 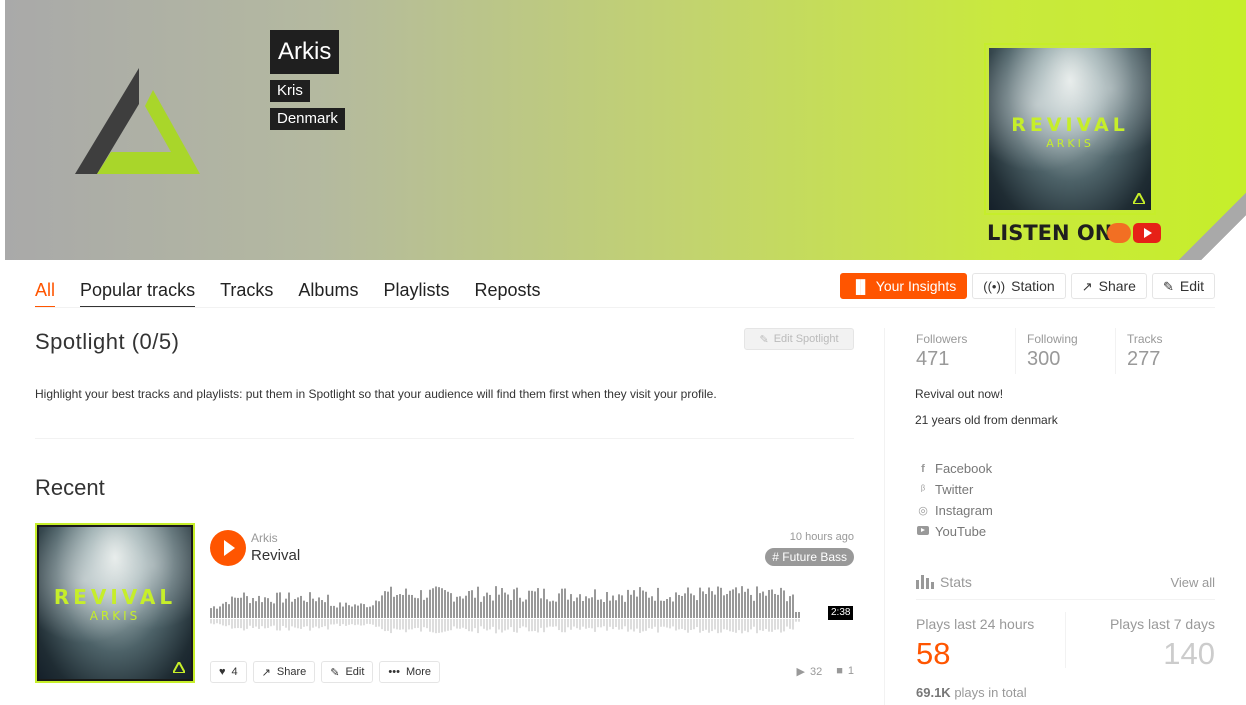 I want to click on share-button: ↗ Share, so click(x=1108, y=286).